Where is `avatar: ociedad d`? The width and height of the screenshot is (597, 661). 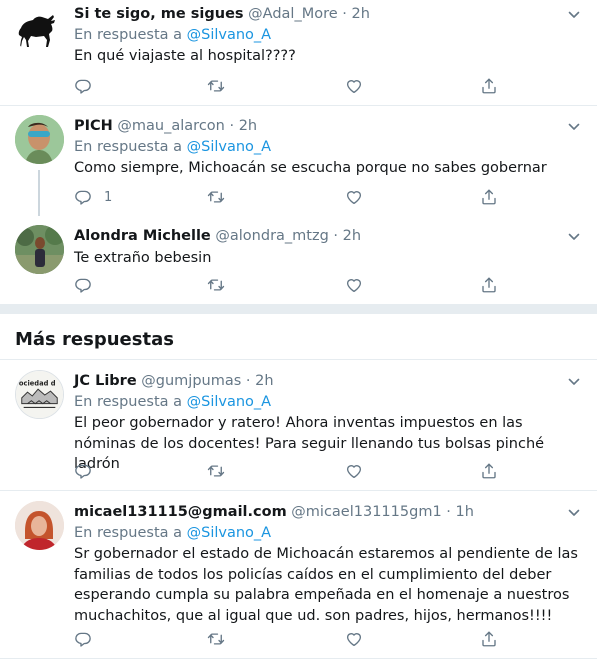 avatar: ociedad d is located at coordinates (39, 394).